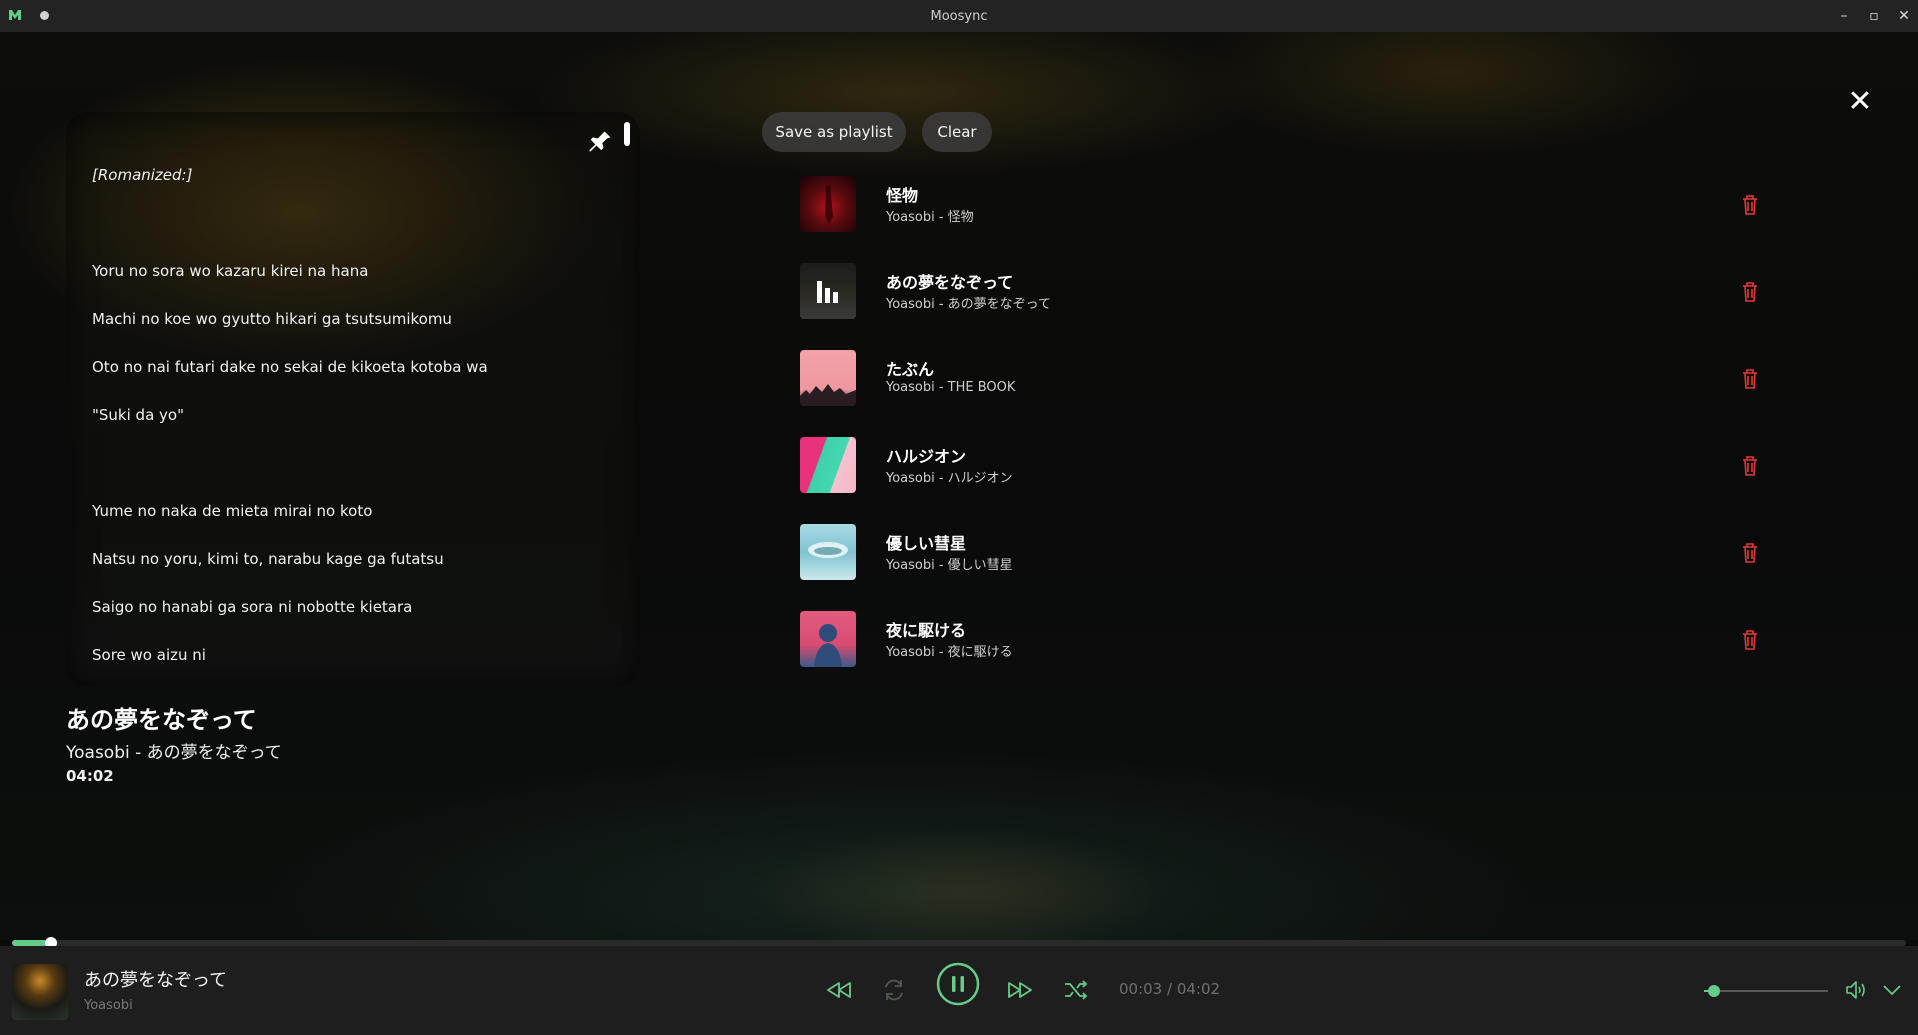  What do you see at coordinates (1280, 465) in the screenshot?
I see `queue-item: ハルジオン Yoasobi - ハルジオン` at bounding box center [1280, 465].